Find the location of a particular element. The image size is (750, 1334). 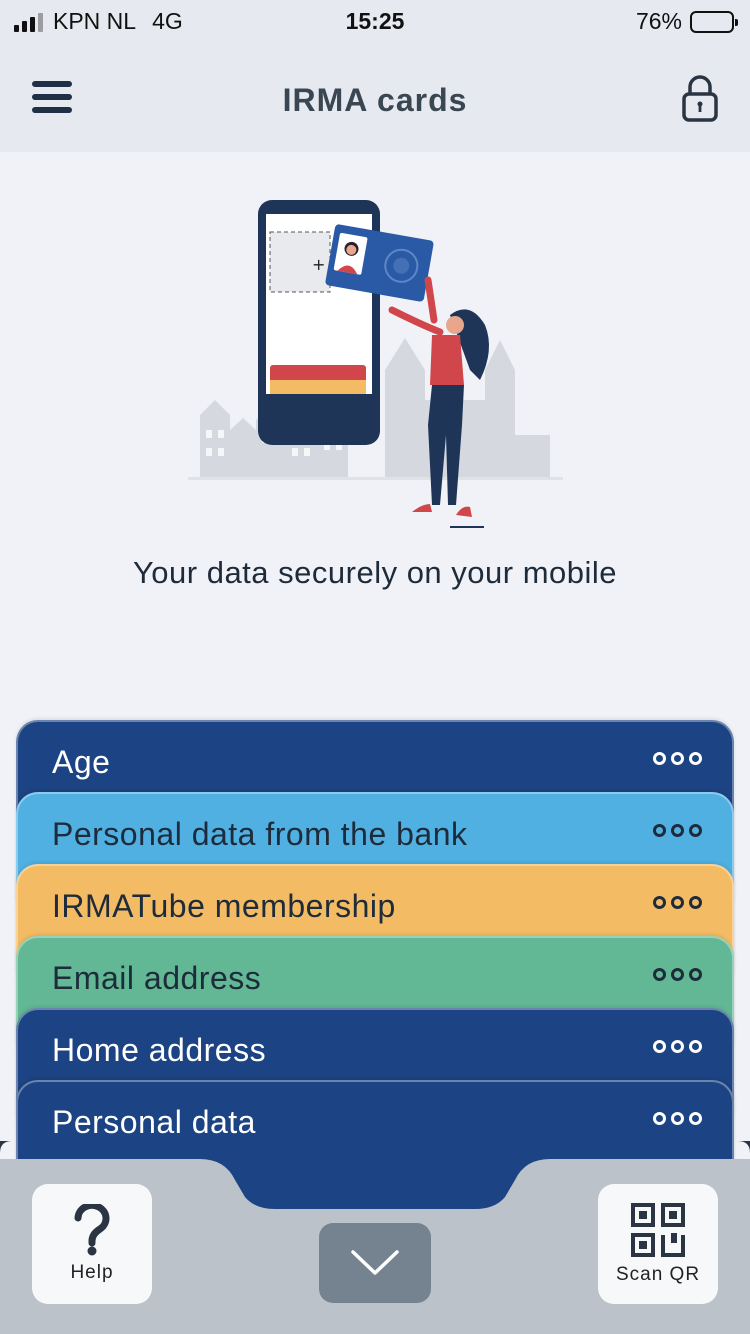

hero-illustration: + is located at coordinates (380, 362).